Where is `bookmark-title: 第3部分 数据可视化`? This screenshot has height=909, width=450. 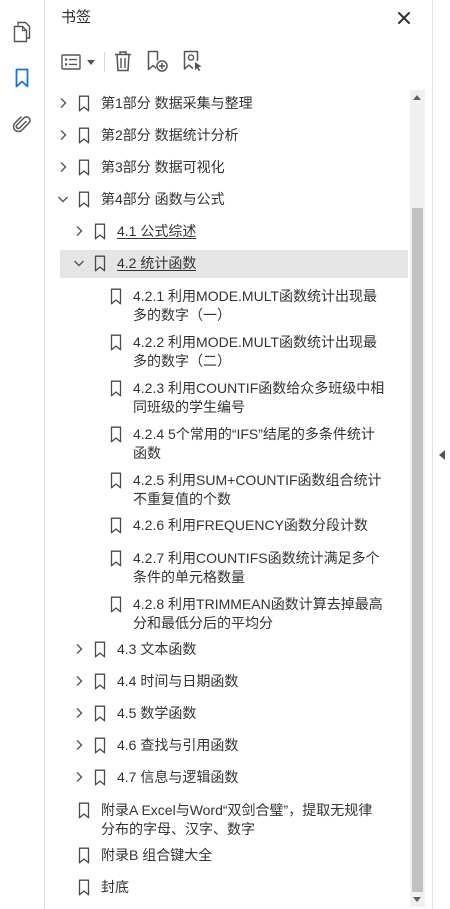
bookmark-title: 第3部分 数据可视化 is located at coordinates (163, 167).